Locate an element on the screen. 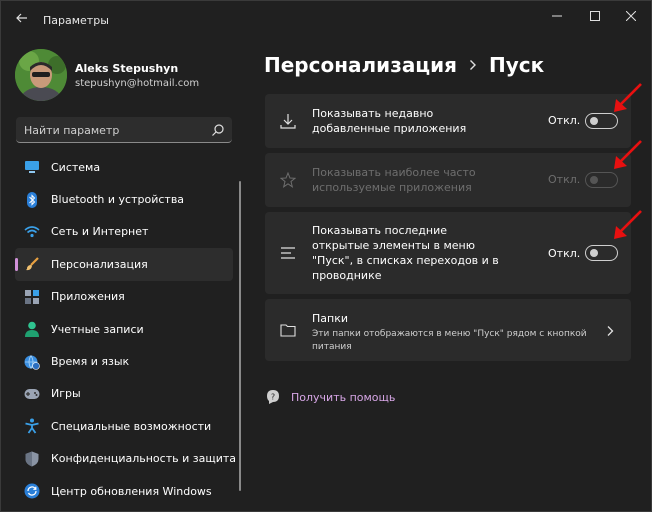  person-icon is located at coordinates (32, 329).